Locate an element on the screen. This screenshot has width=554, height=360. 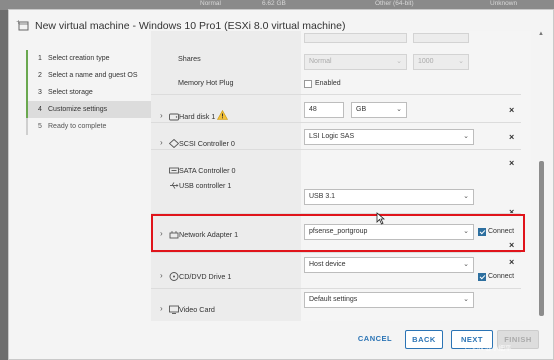
memory-hot-plug-enabled-label: Enabled is located at coordinates (328, 83).